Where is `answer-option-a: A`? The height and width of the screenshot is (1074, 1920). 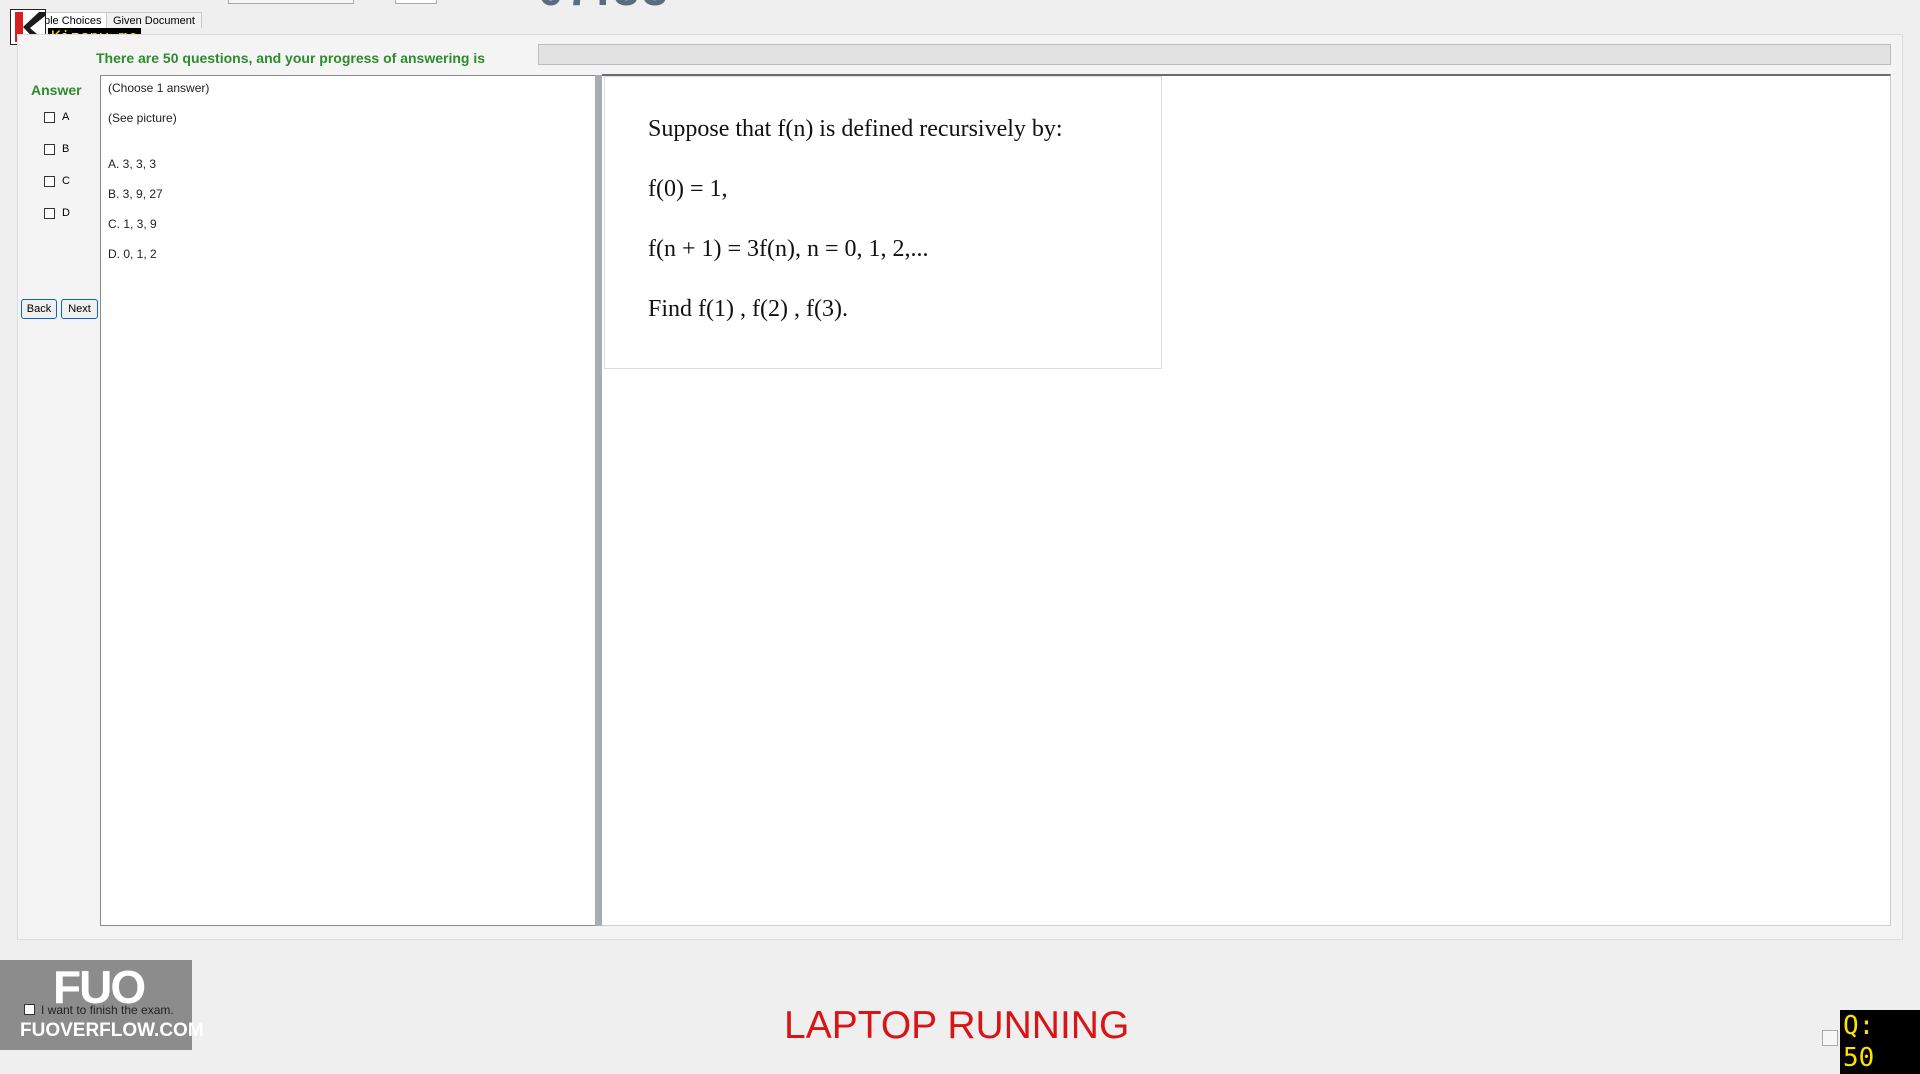
answer-option-a: A is located at coordinates (56, 117).